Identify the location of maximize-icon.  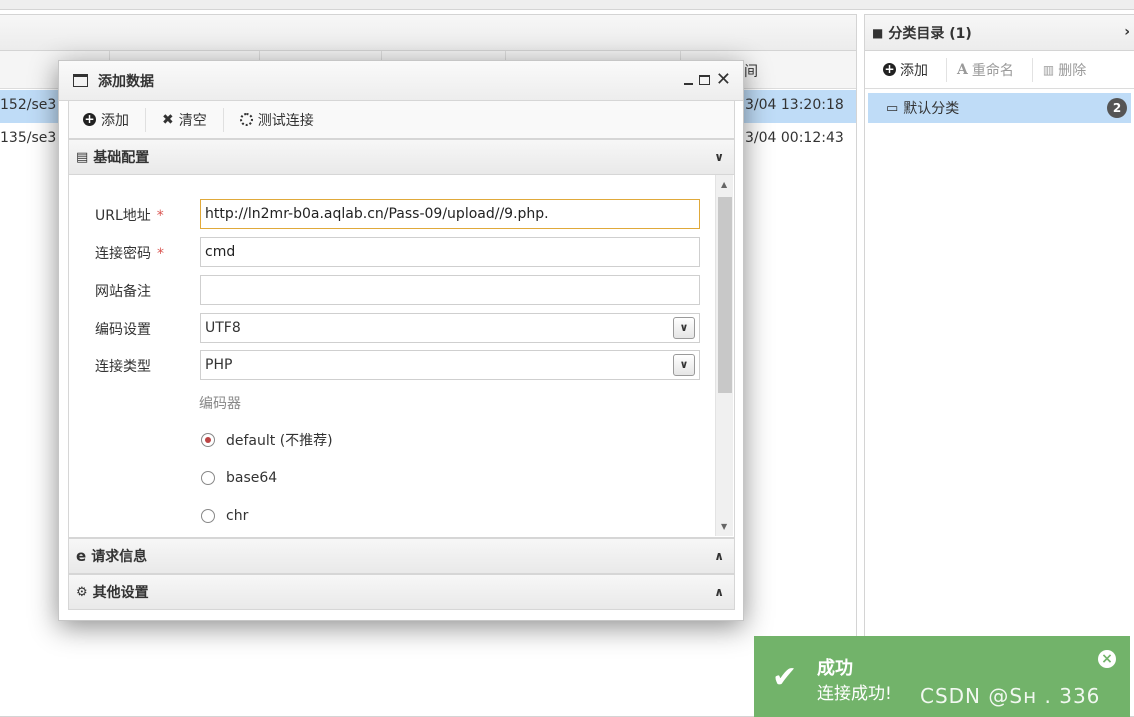
(704, 80).